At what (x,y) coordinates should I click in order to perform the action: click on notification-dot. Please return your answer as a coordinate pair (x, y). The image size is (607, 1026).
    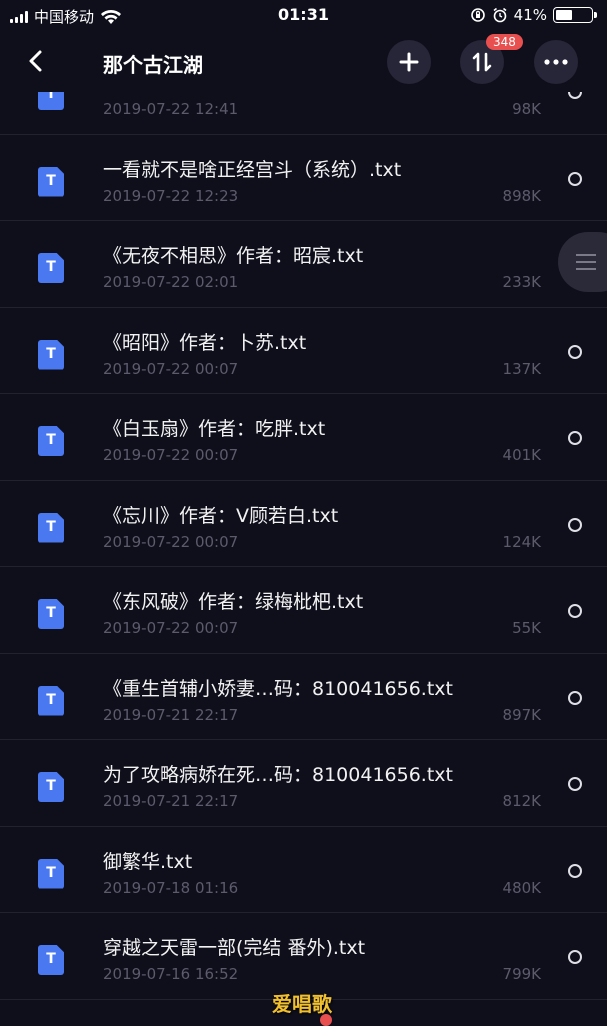
    Looking at the image, I should click on (326, 1020).